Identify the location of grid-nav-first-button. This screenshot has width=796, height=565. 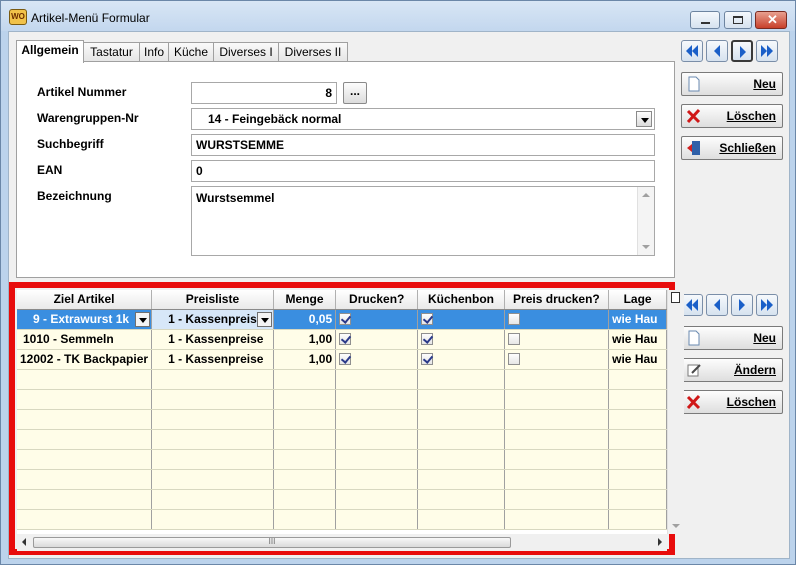
(692, 305).